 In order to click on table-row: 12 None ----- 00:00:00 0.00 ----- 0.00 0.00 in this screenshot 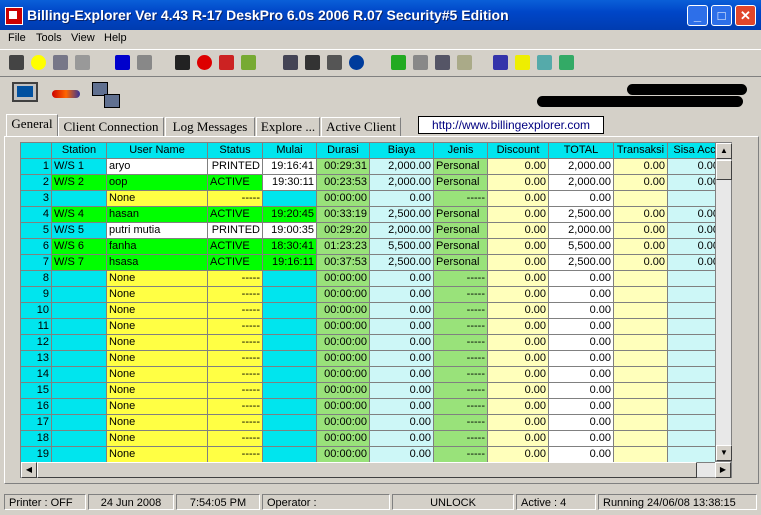, I will do `click(368, 343)`.